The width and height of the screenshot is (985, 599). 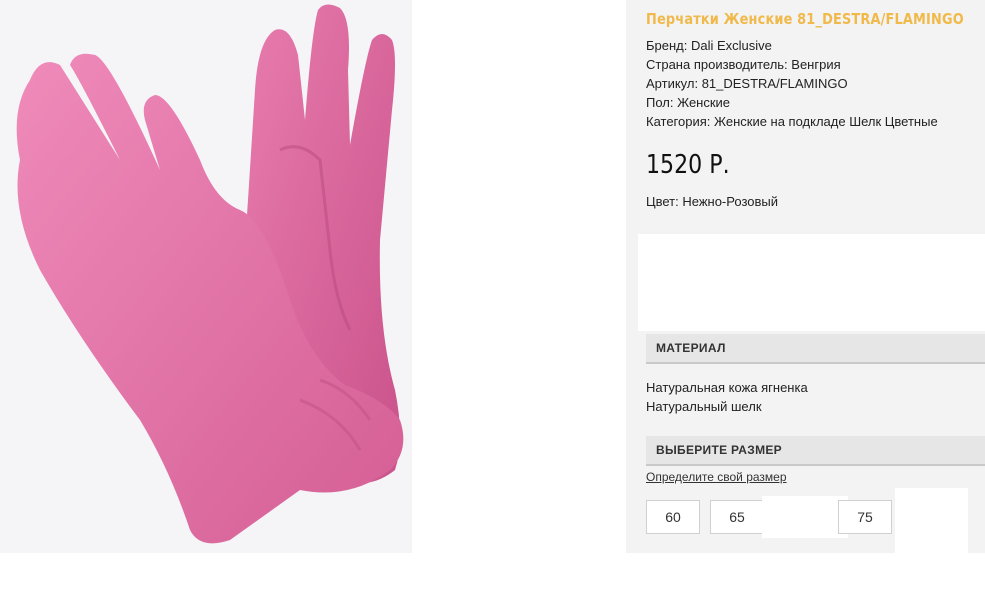 I want to click on spec-gender: Пол: Женские, so click(x=688, y=102).